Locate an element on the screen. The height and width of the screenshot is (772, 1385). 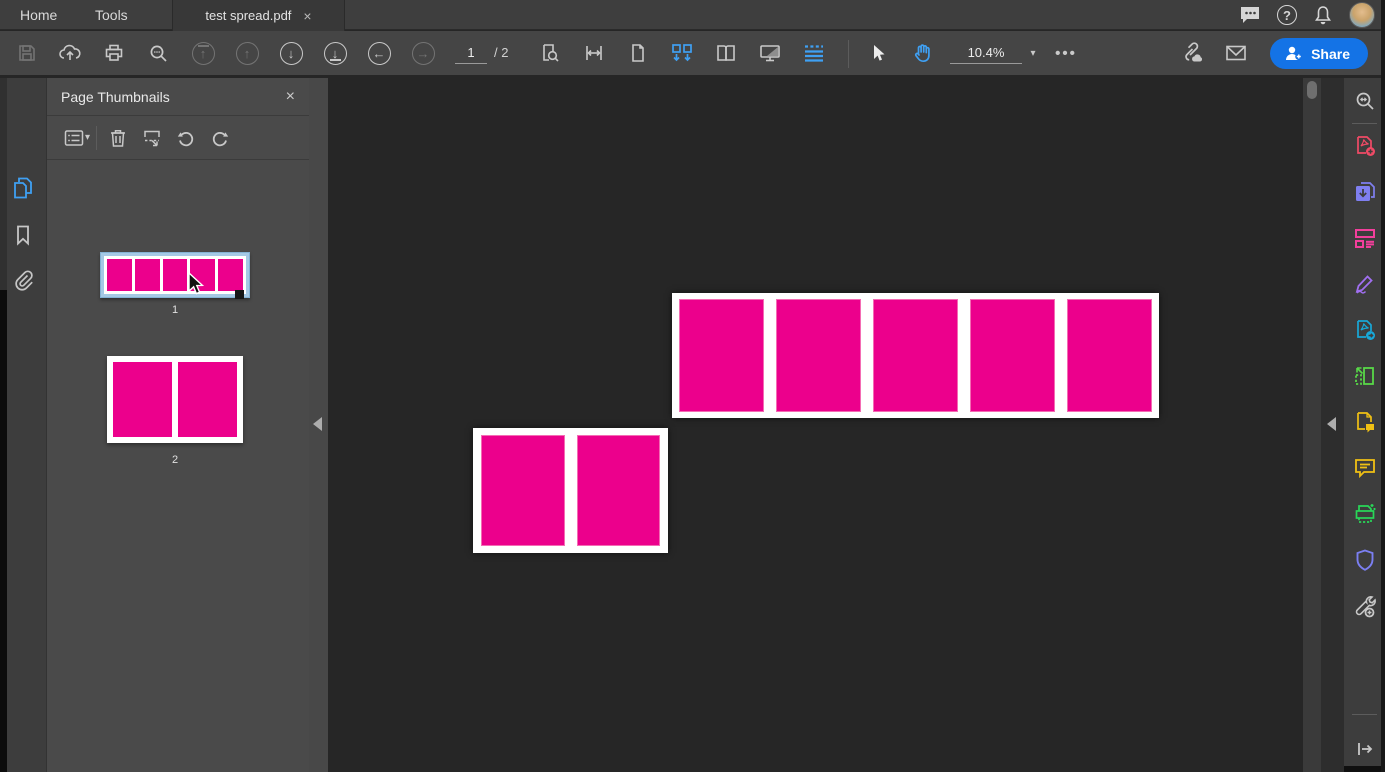
create-pdf-tool is located at coordinates (1365, 146).